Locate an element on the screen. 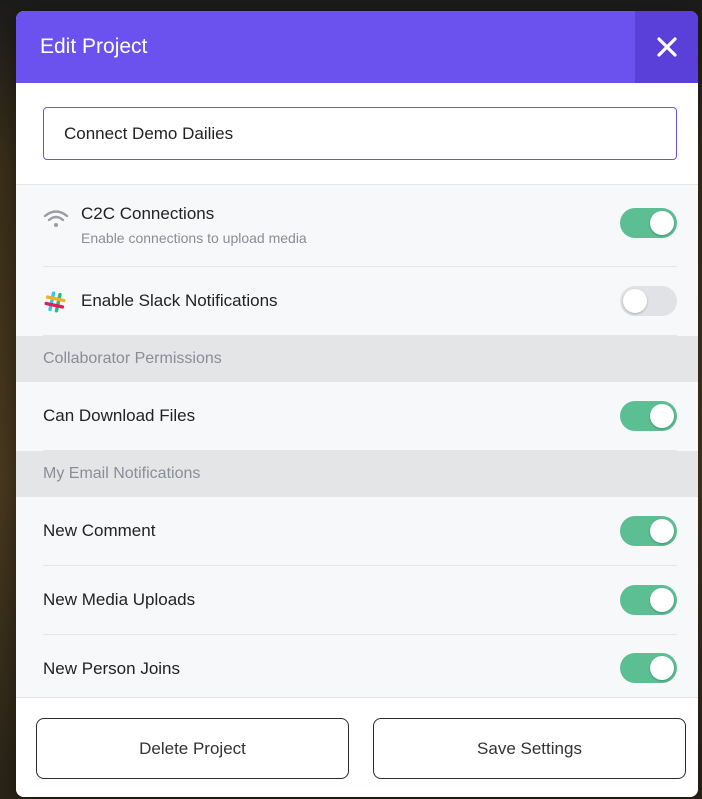 The width and height of the screenshot is (702, 799). wifi-icon is located at coordinates (56, 220).